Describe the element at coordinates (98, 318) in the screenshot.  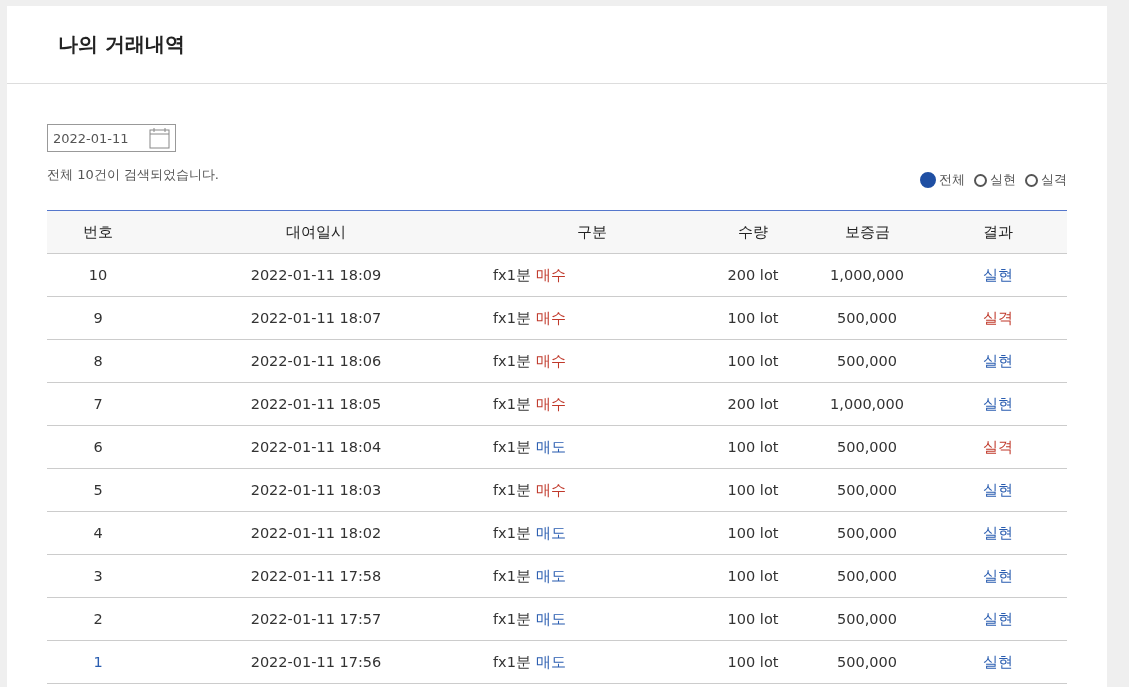
I see `table-cell: 9` at that location.